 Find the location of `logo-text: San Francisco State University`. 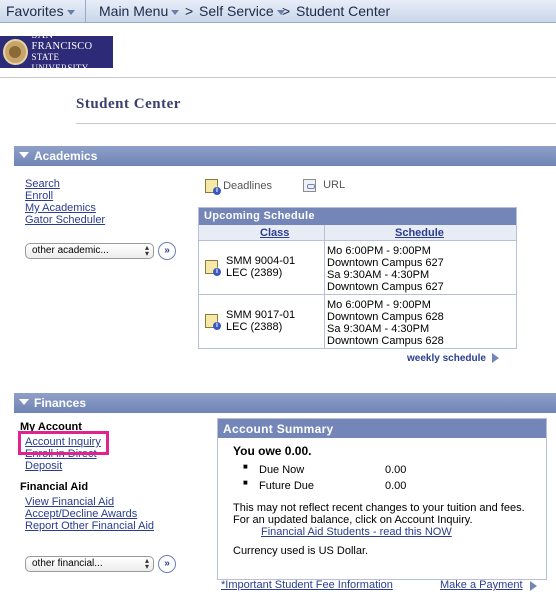

logo-text: San Francisco State University is located at coordinates (72, 52).